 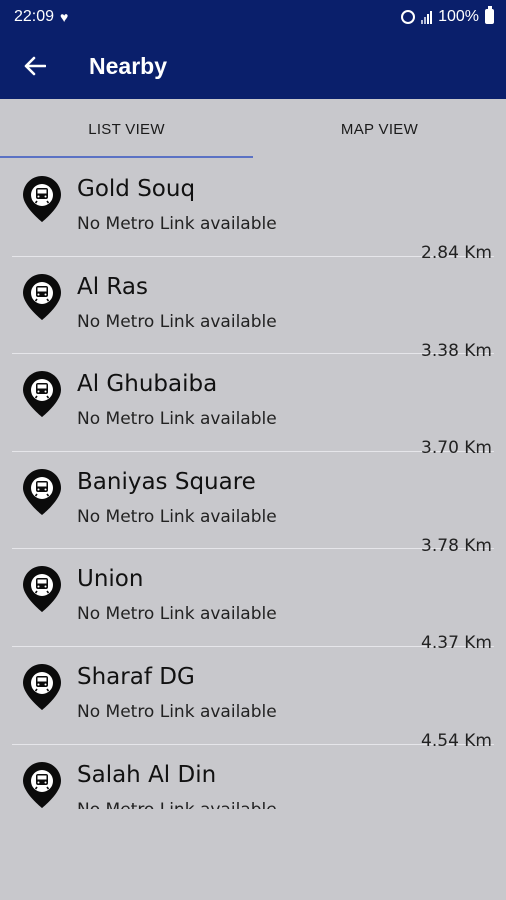 What do you see at coordinates (166, 481) in the screenshot?
I see `station-name: Baniyas Square` at bounding box center [166, 481].